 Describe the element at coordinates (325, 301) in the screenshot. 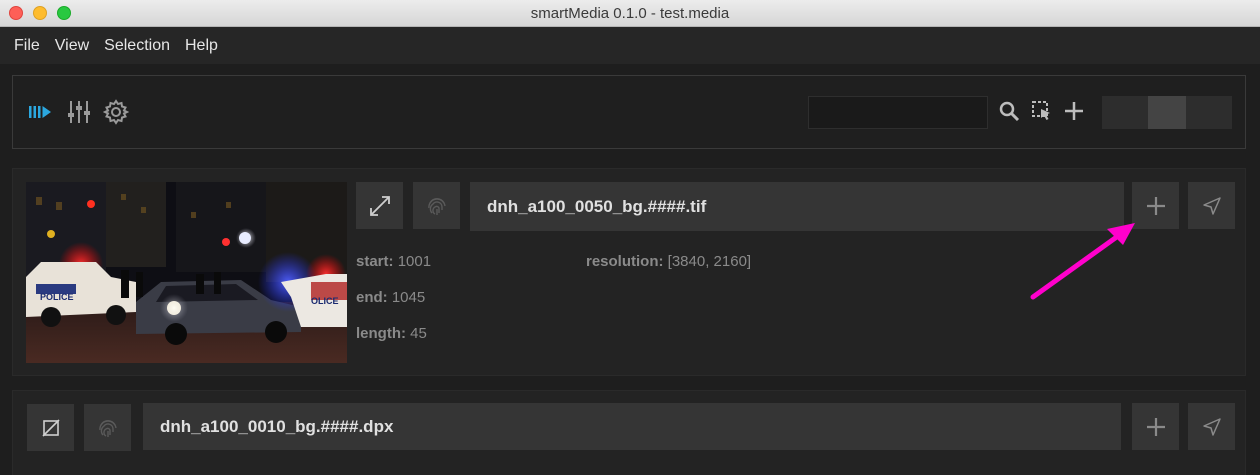

I see `svg-text: OLICE` at that location.